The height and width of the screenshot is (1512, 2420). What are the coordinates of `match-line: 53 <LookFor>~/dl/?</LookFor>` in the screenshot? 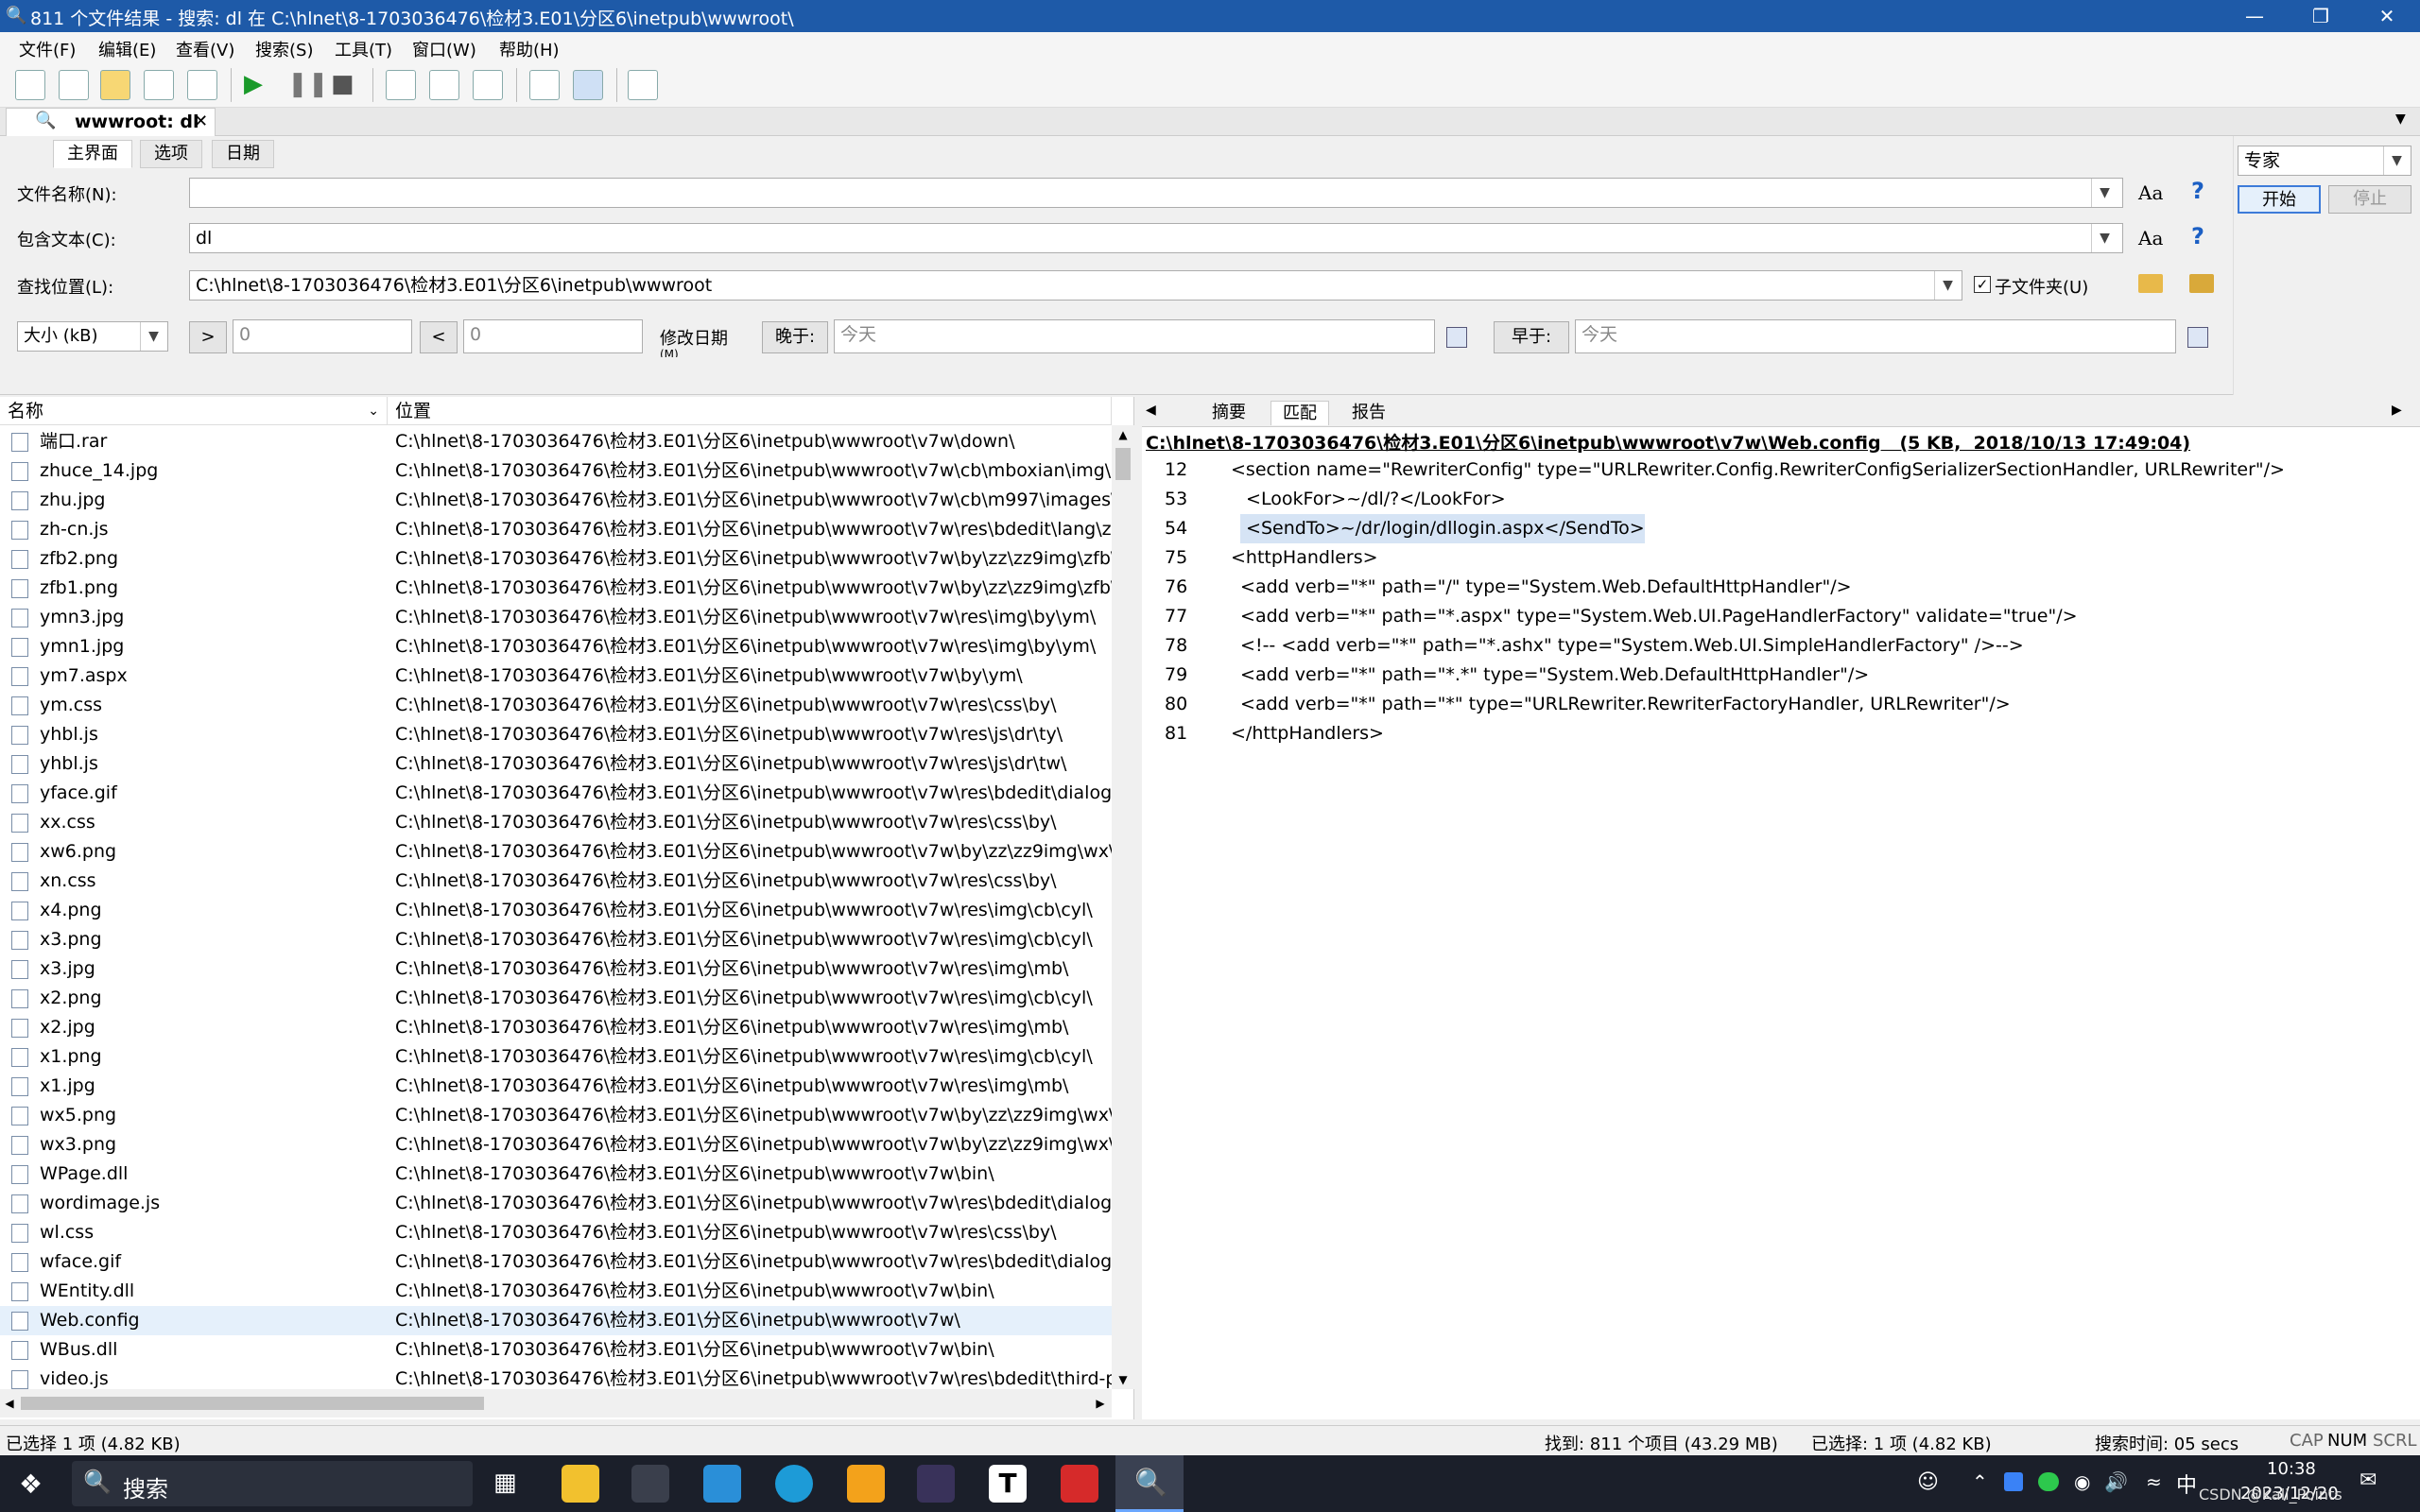 It's located at (1781, 499).